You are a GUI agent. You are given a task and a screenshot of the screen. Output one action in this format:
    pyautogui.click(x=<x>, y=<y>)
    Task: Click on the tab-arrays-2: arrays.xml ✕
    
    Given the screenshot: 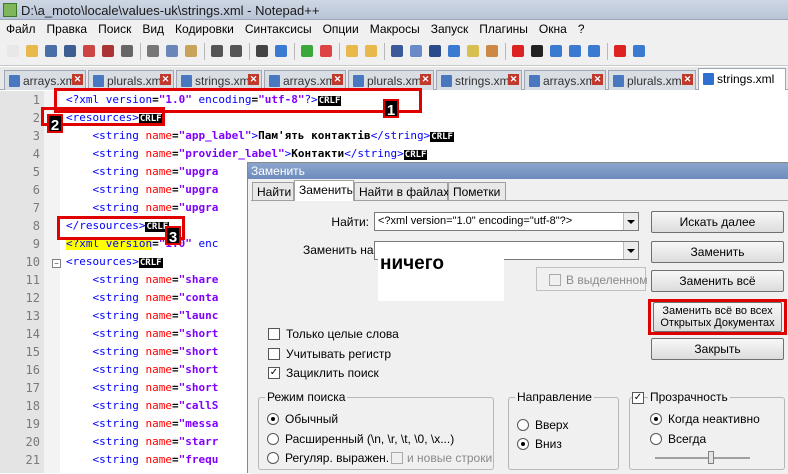 What is the action you would take?
    pyautogui.click(x=305, y=80)
    